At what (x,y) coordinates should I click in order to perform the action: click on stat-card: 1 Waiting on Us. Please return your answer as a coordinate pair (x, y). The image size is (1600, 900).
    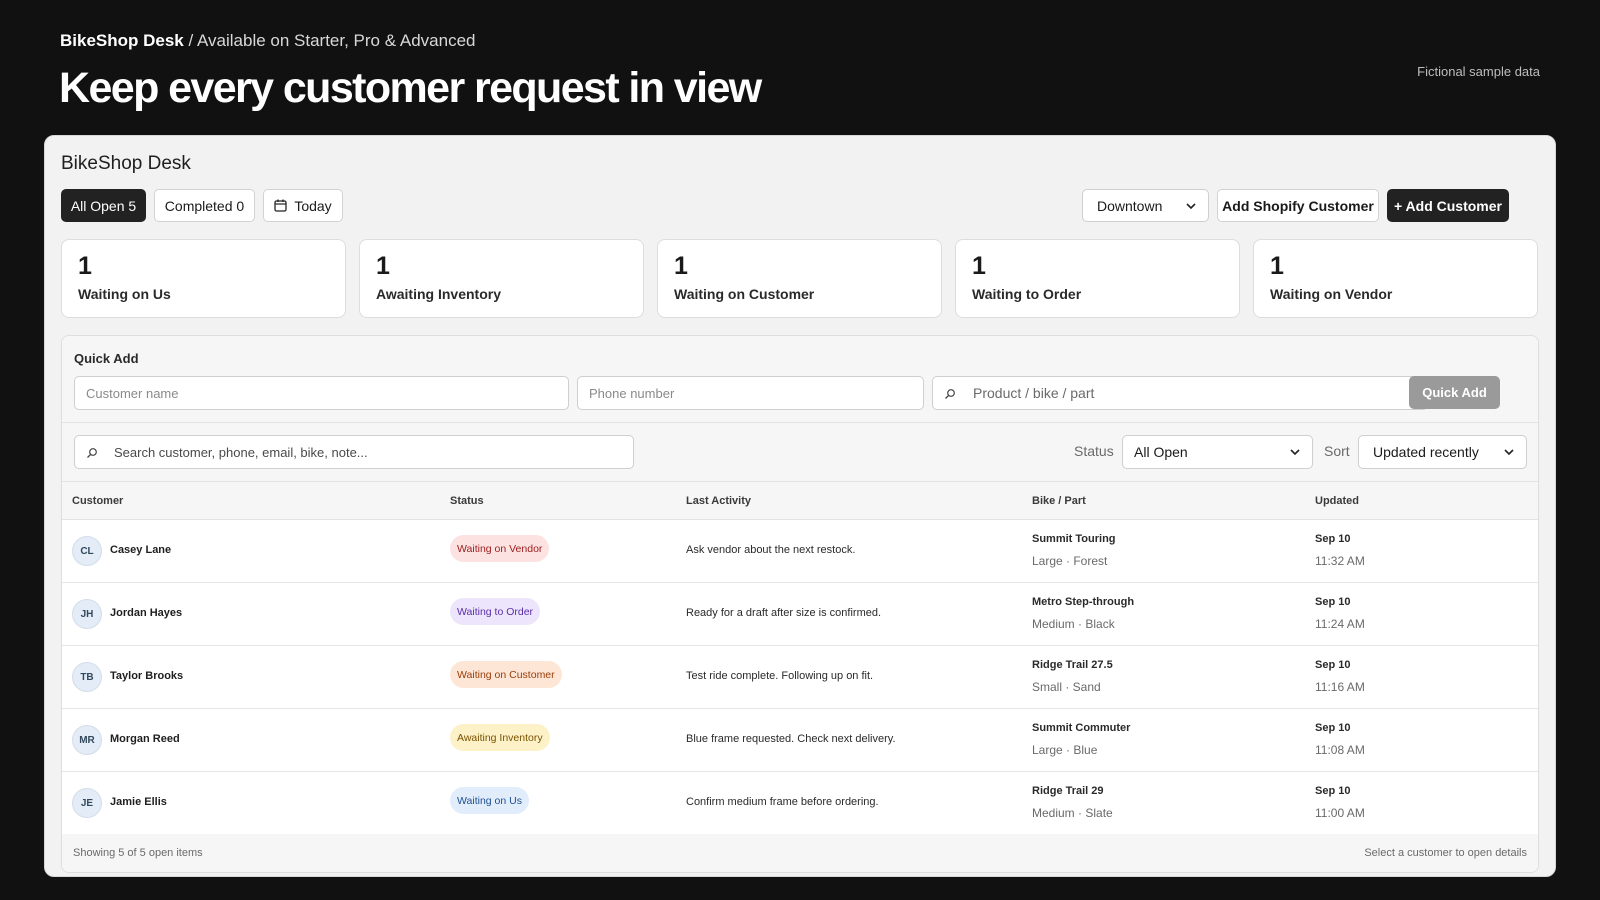
    Looking at the image, I should click on (203, 278).